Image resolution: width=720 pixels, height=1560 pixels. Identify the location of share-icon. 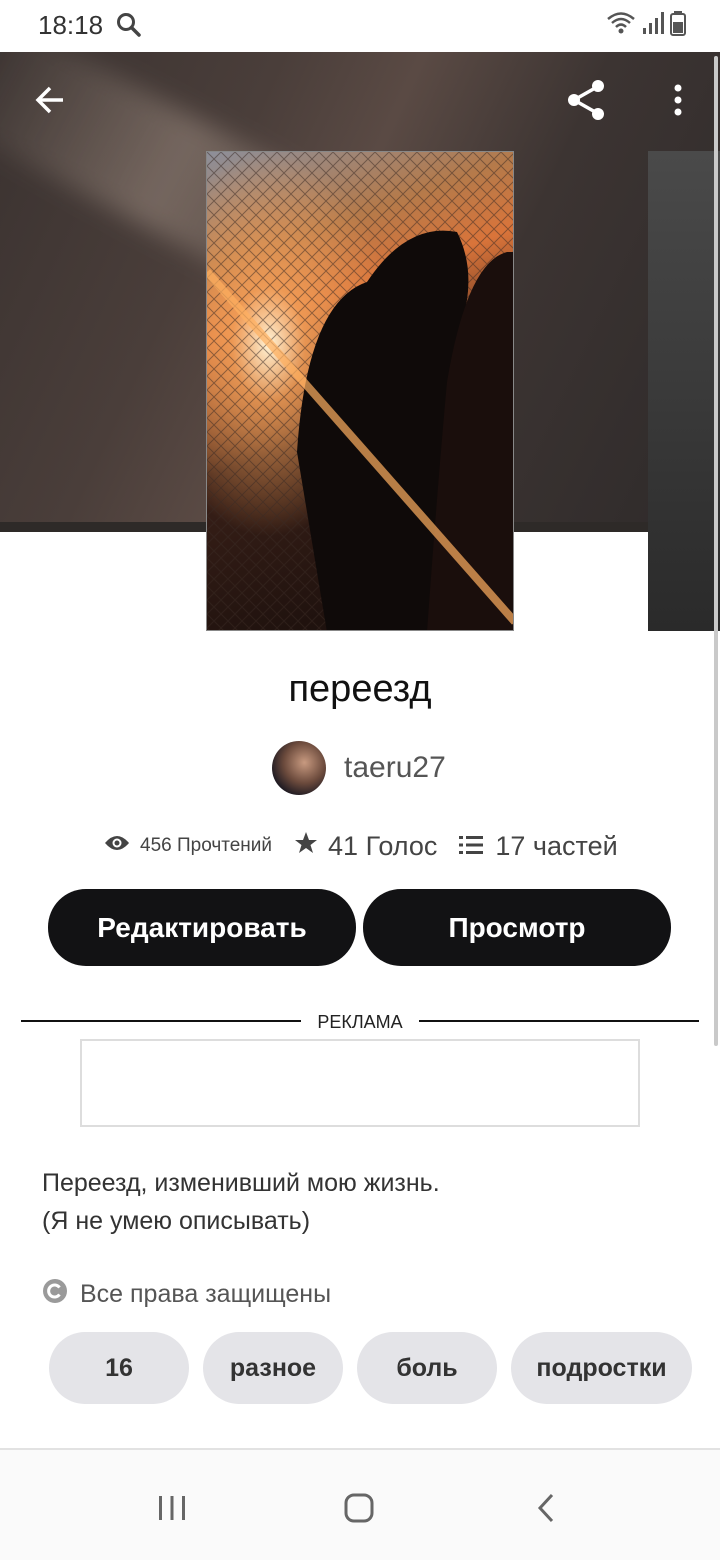
(586, 102).